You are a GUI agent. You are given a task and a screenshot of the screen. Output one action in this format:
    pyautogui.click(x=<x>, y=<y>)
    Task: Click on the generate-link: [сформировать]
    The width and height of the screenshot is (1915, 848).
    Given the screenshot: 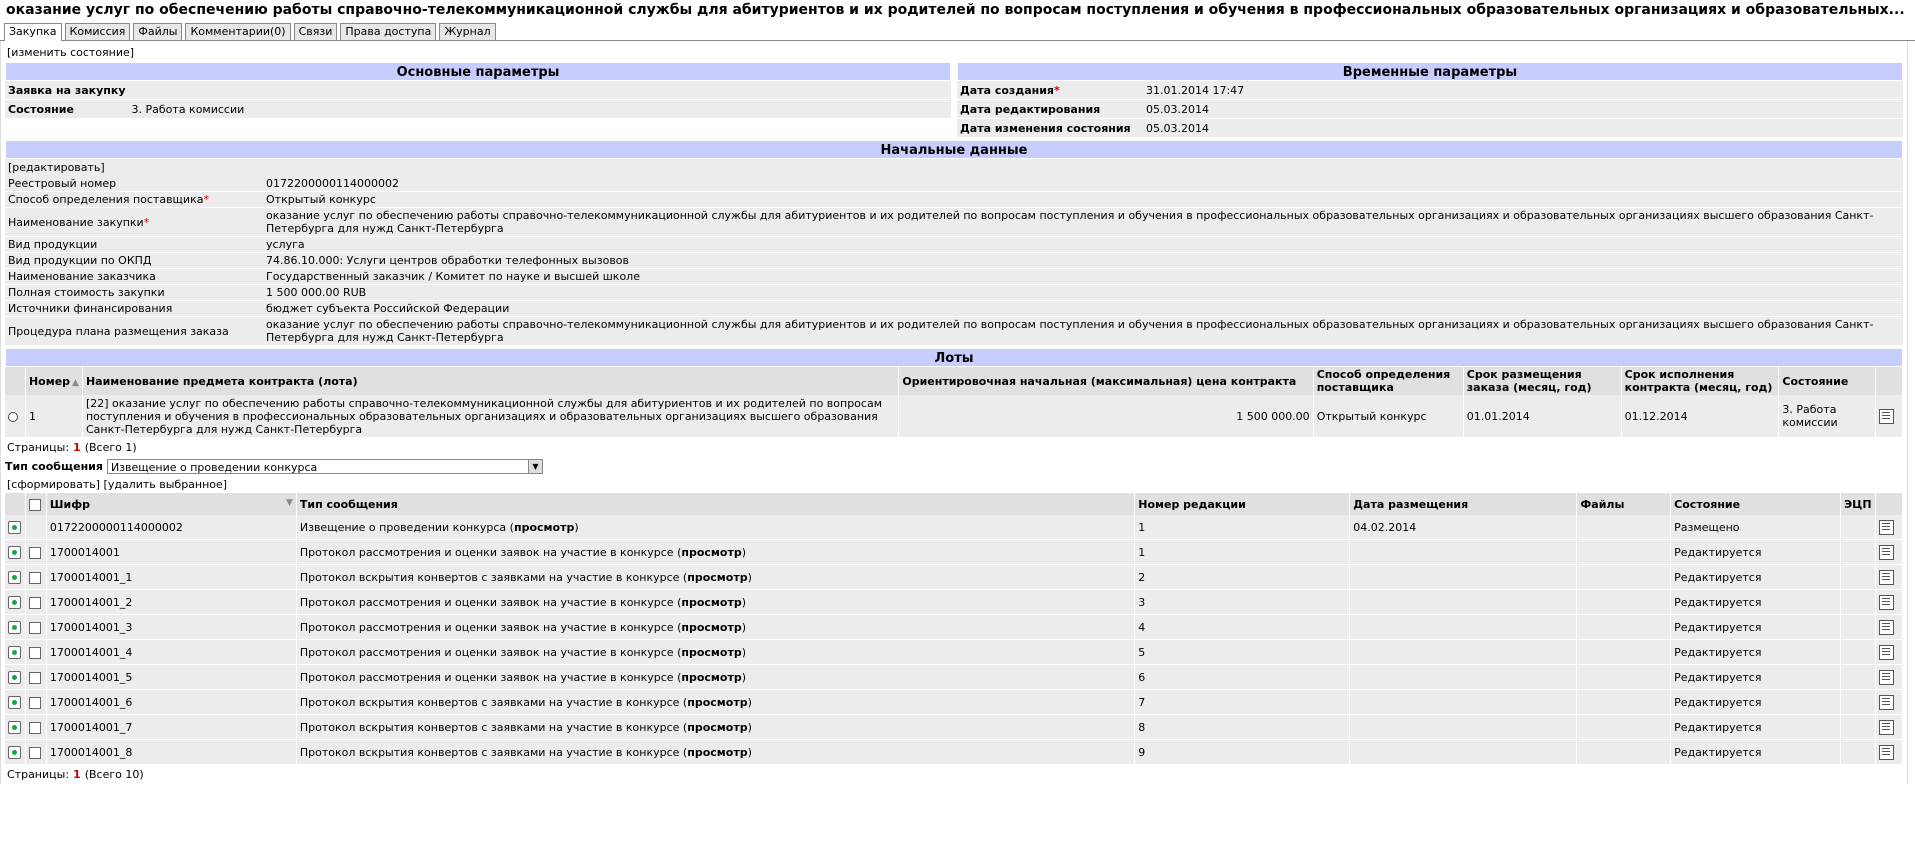 What is the action you would take?
    pyautogui.click(x=53, y=484)
    